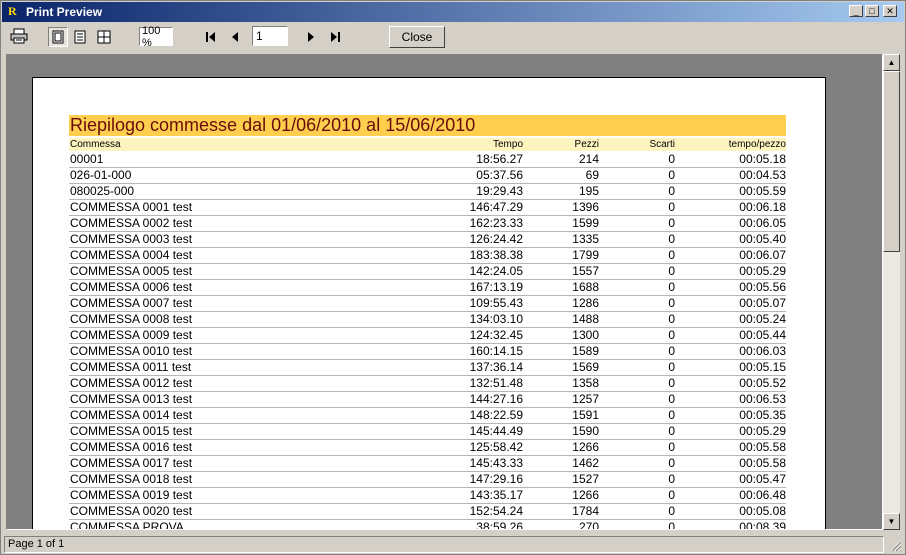 This screenshot has height=555, width=906. What do you see at coordinates (762, 303) in the screenshot?
I see `row-tempo-pezzo: 00:05.07` at bounding box center [762, 303].